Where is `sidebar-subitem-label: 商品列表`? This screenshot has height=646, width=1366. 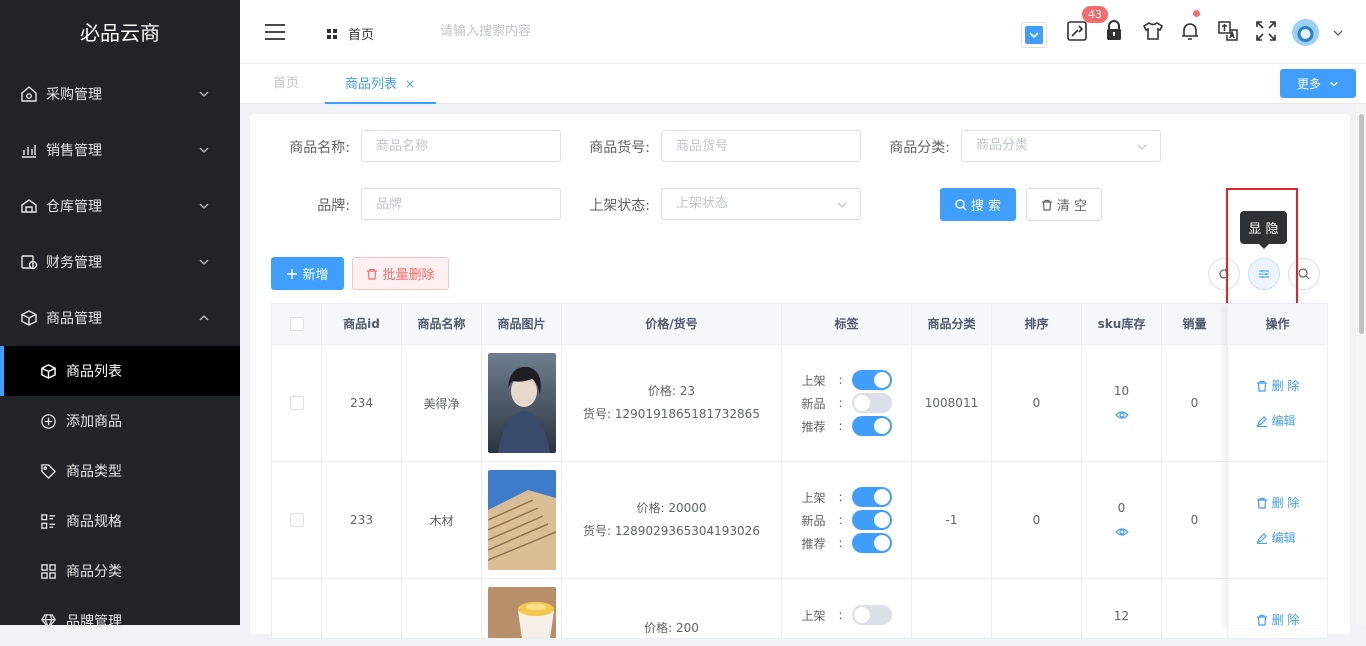
sidebar-subitem-label: 商品列表 is located at coordinates (94, 372).